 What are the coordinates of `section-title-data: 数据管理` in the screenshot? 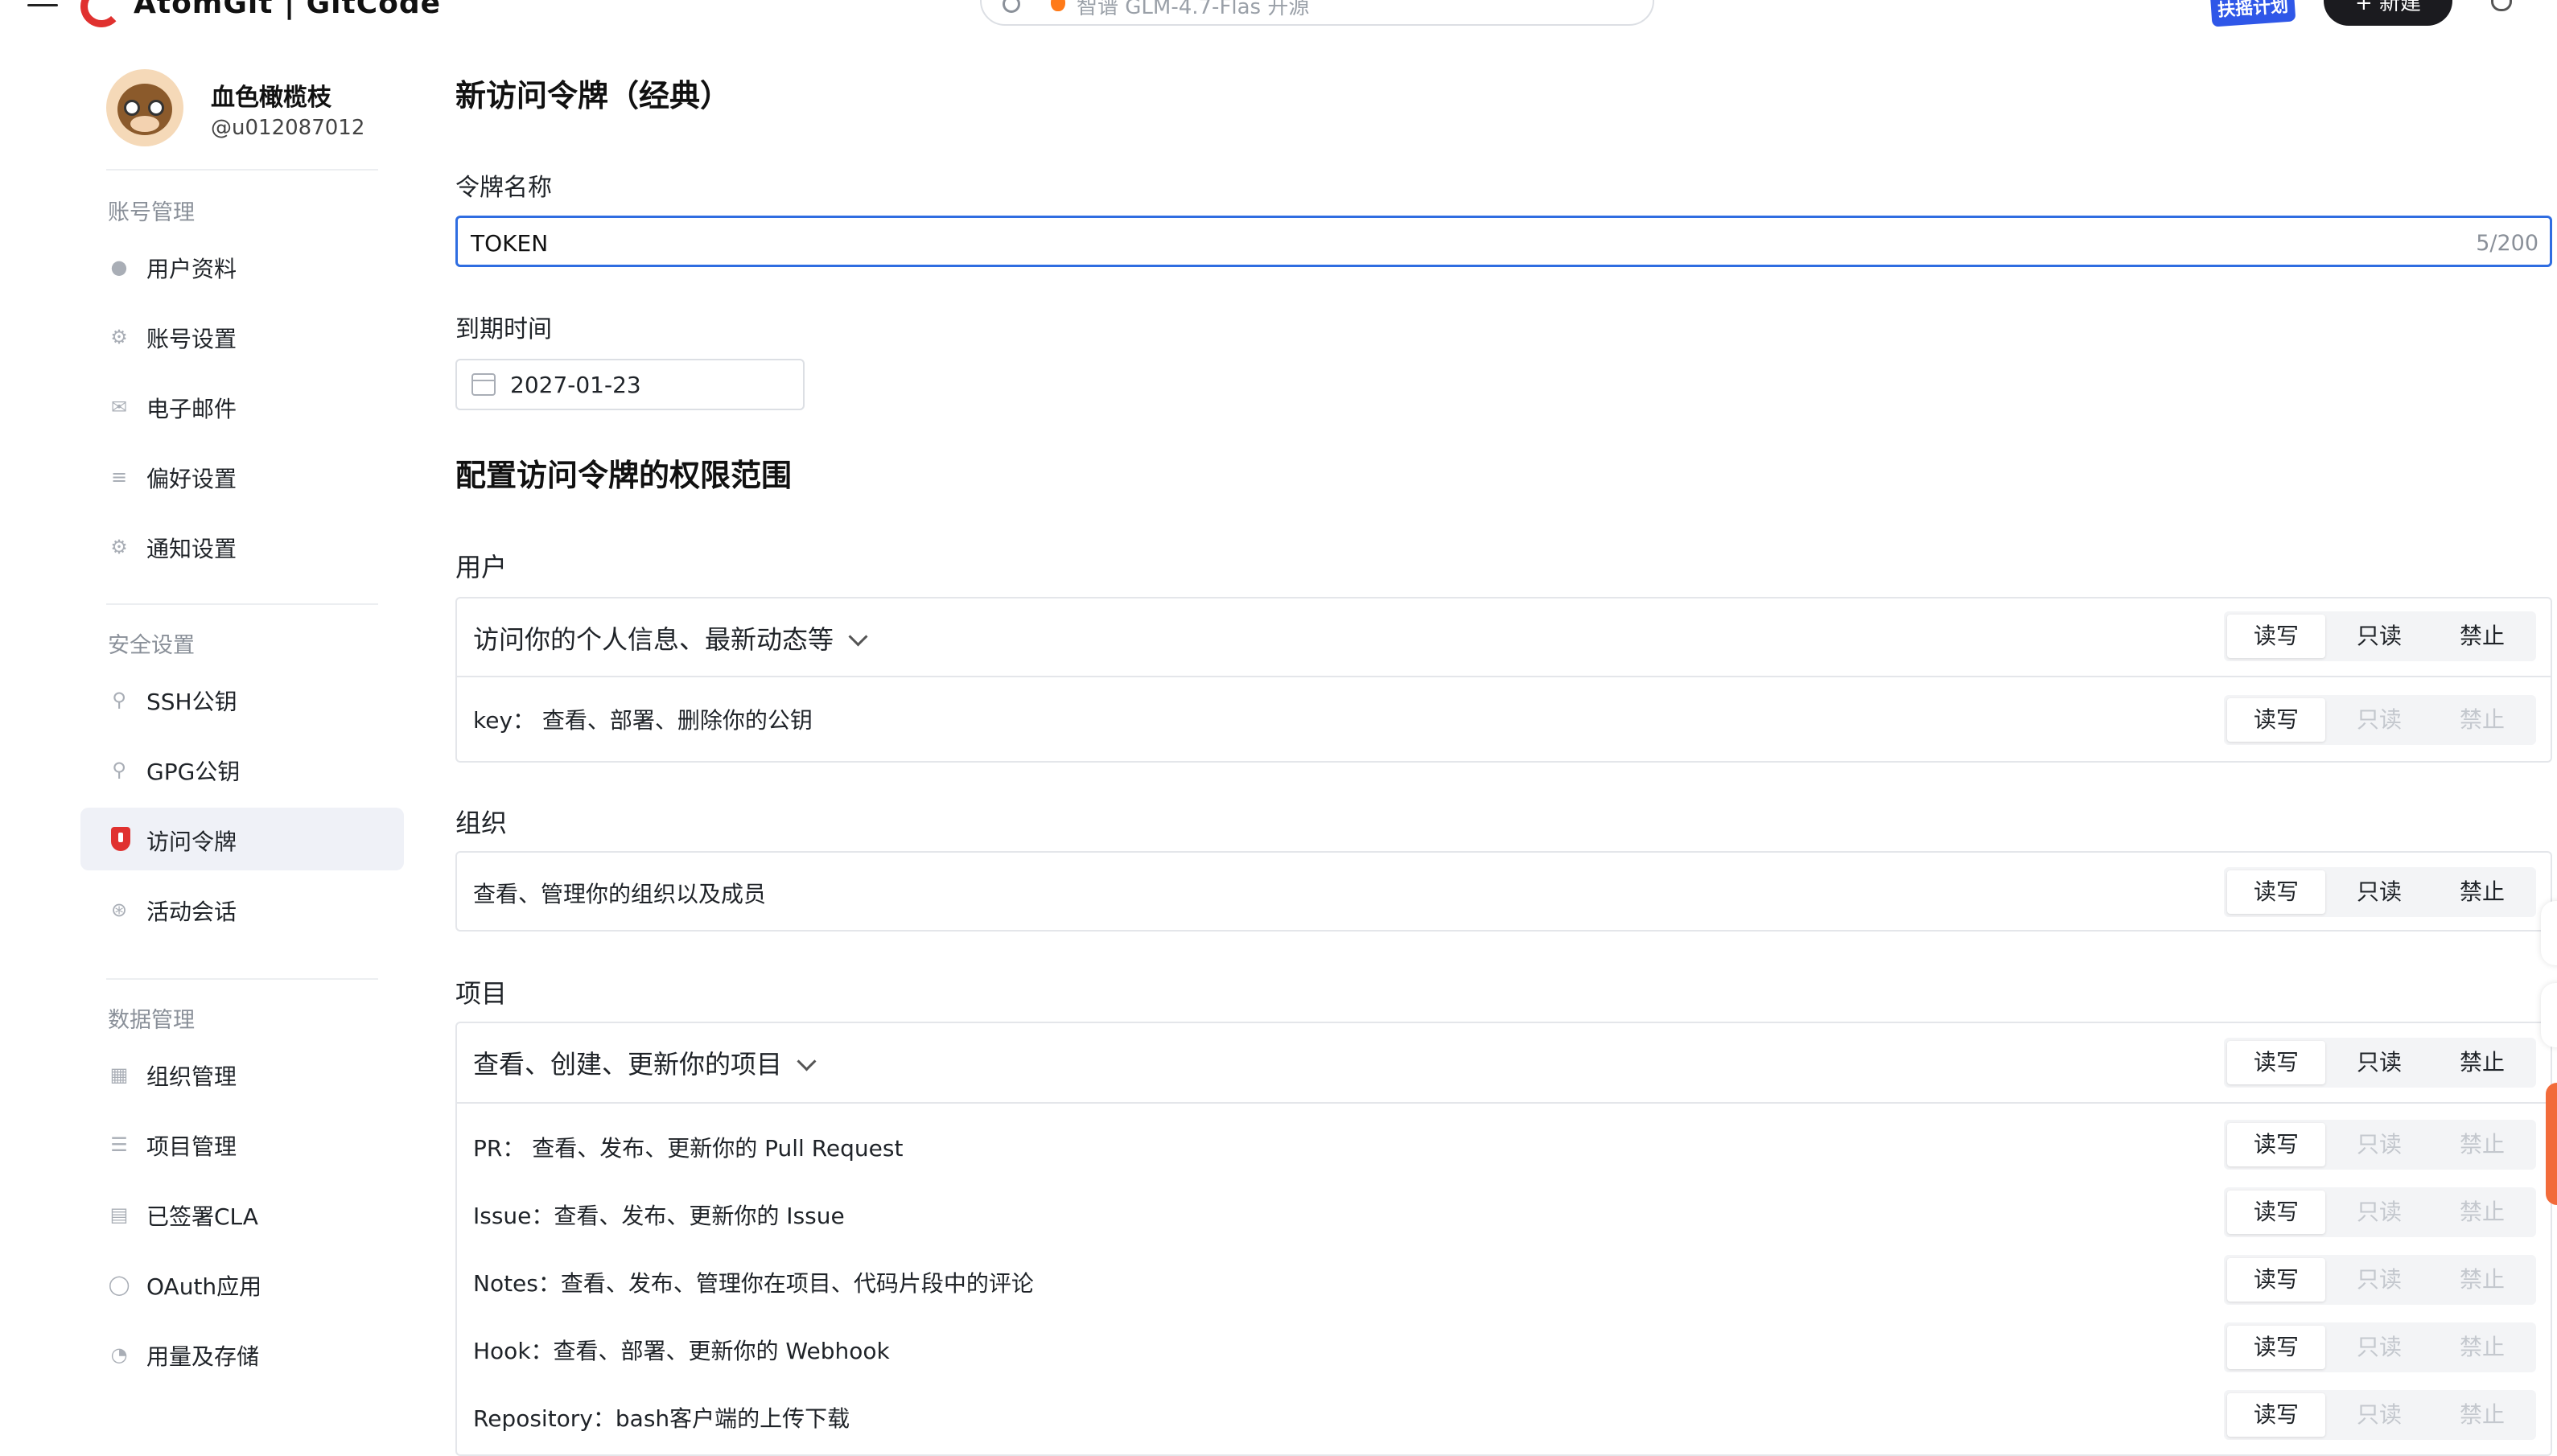 It's located at (151, 1021).